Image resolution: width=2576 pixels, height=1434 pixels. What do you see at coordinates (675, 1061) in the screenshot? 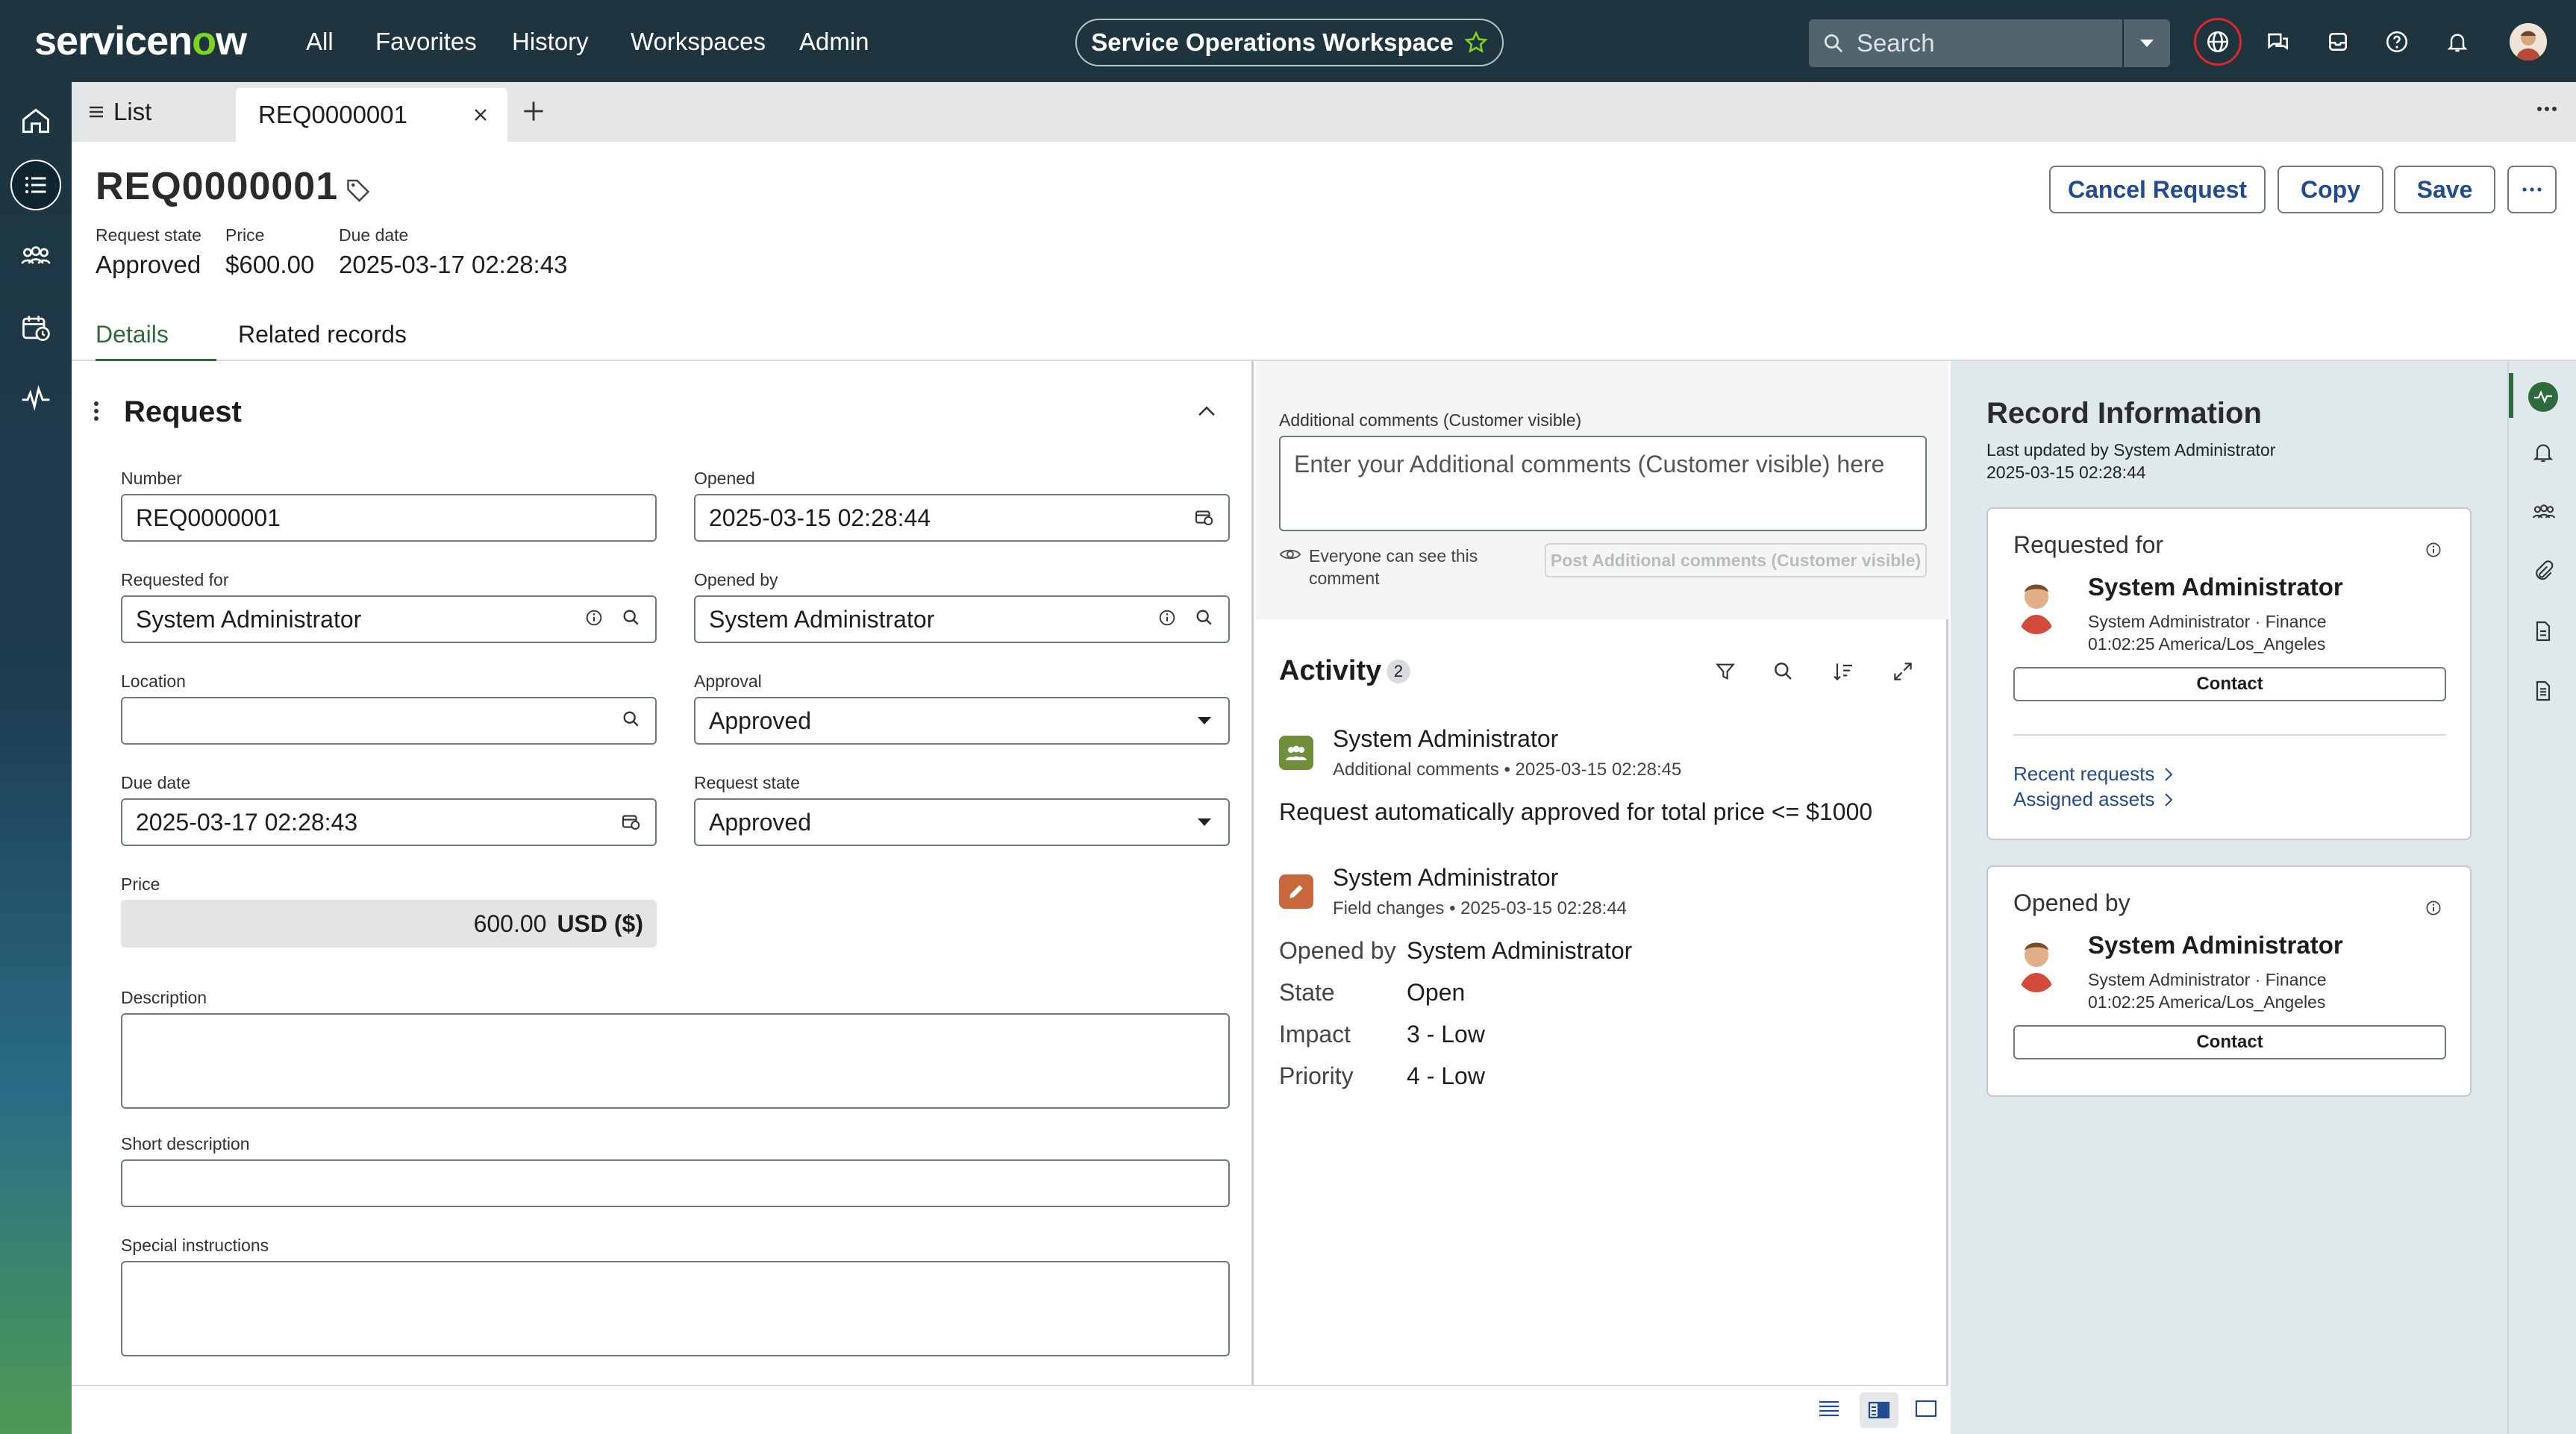
I see `description-textarea` at bounding box center [675, 1061].